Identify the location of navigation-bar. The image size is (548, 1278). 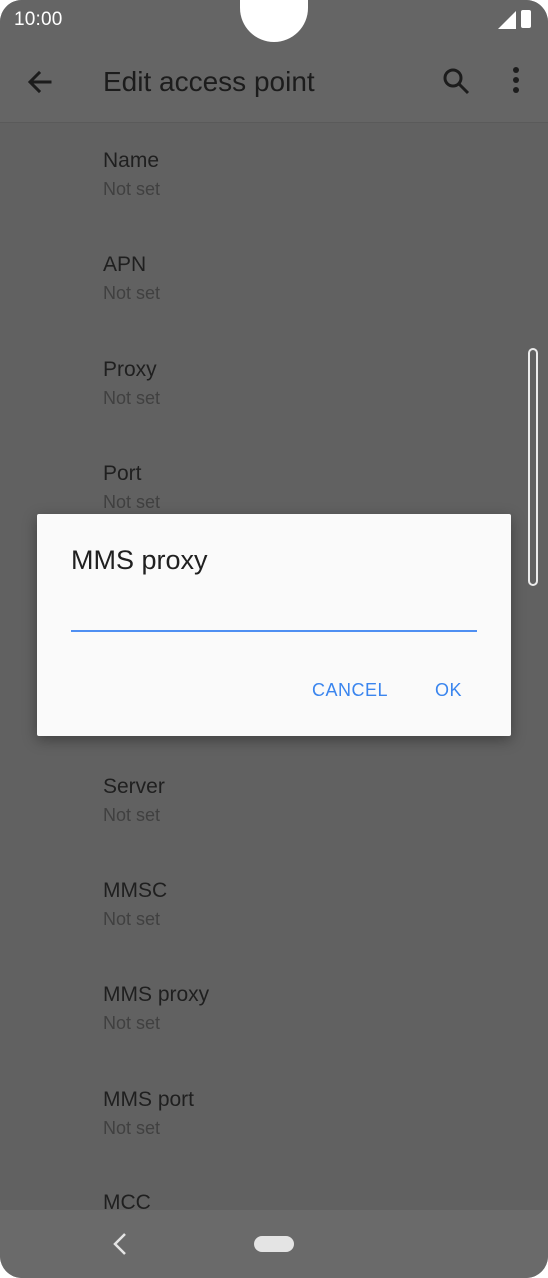
(274, 1244).